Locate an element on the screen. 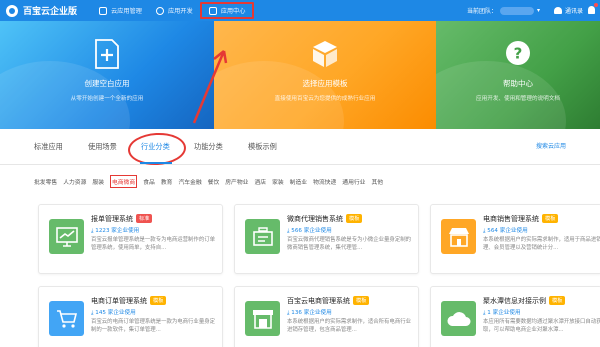  monitor-icon is located at coordinates (212, 10).